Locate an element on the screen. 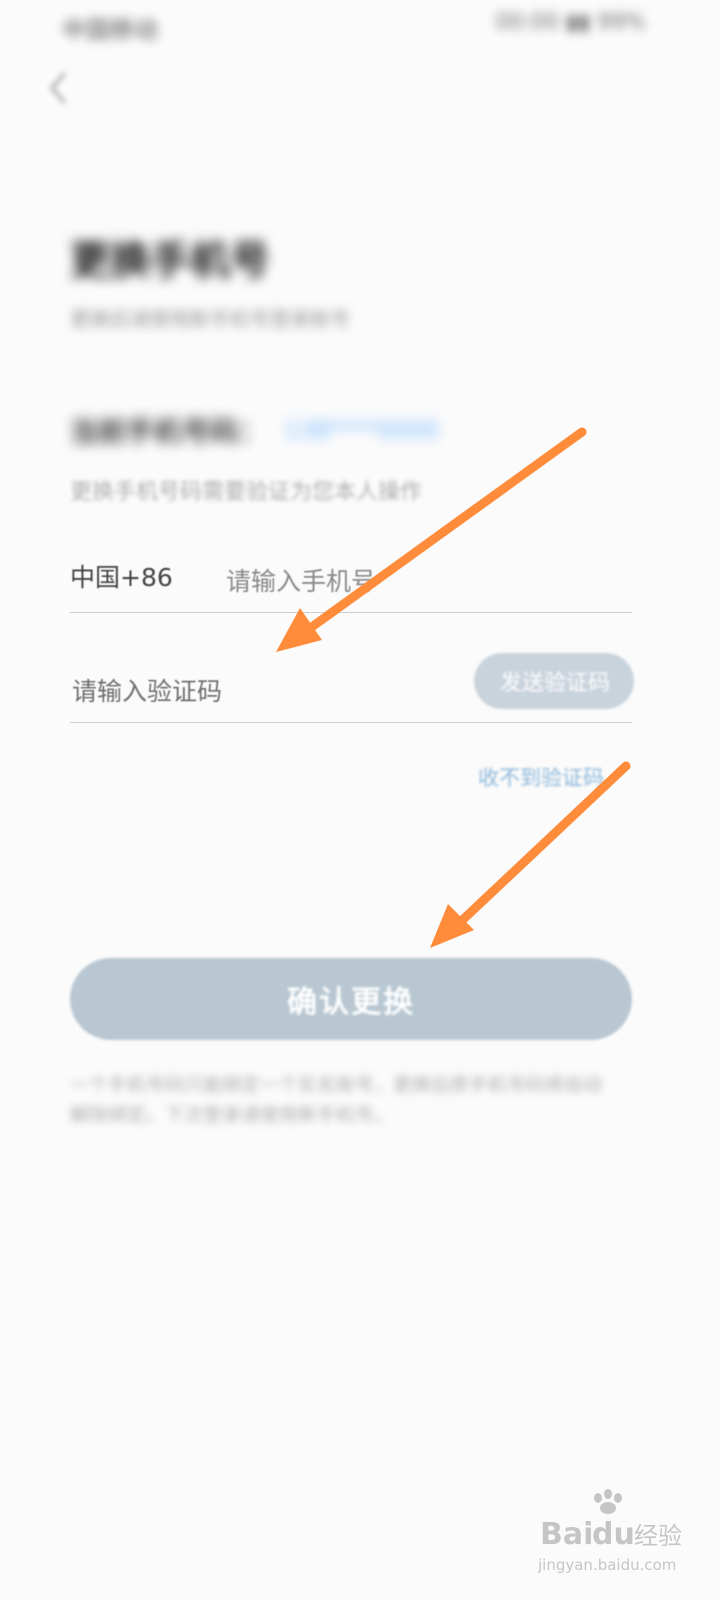 Image resolution: width=720 pixels, height=1600 pixels. code-input-row: 发送验证码 is located at coordinates (352, 686).